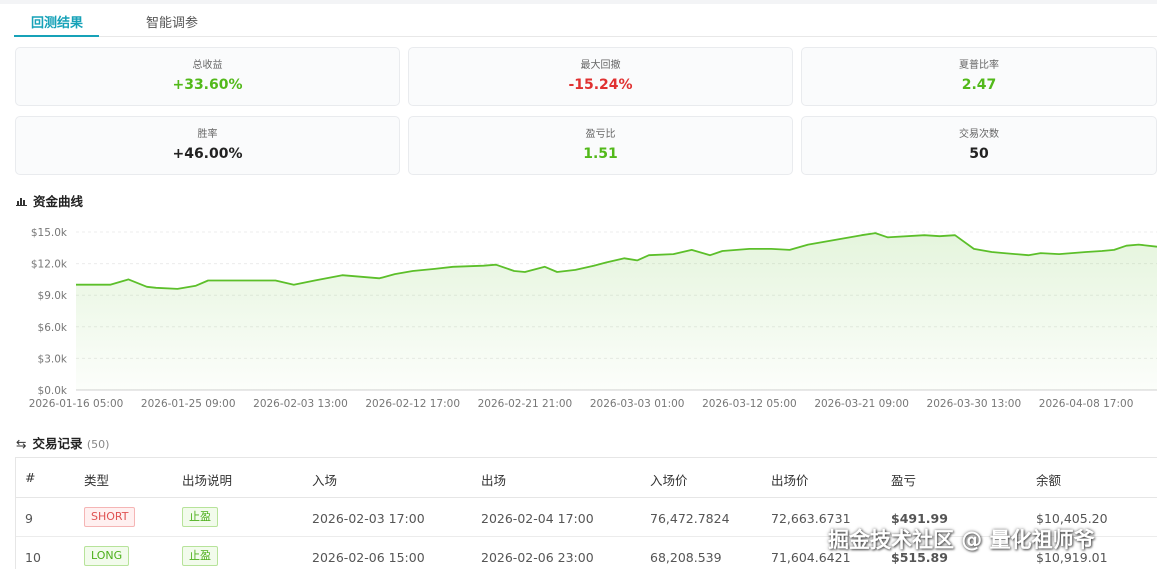  I want to click on column-header-type: 类型, so click(96, 479).